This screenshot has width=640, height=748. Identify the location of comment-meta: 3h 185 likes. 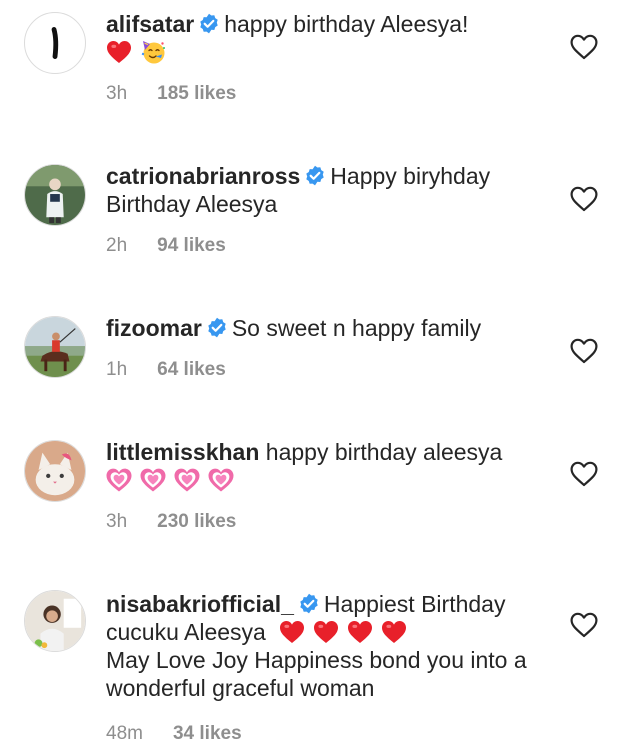
(321, 94).